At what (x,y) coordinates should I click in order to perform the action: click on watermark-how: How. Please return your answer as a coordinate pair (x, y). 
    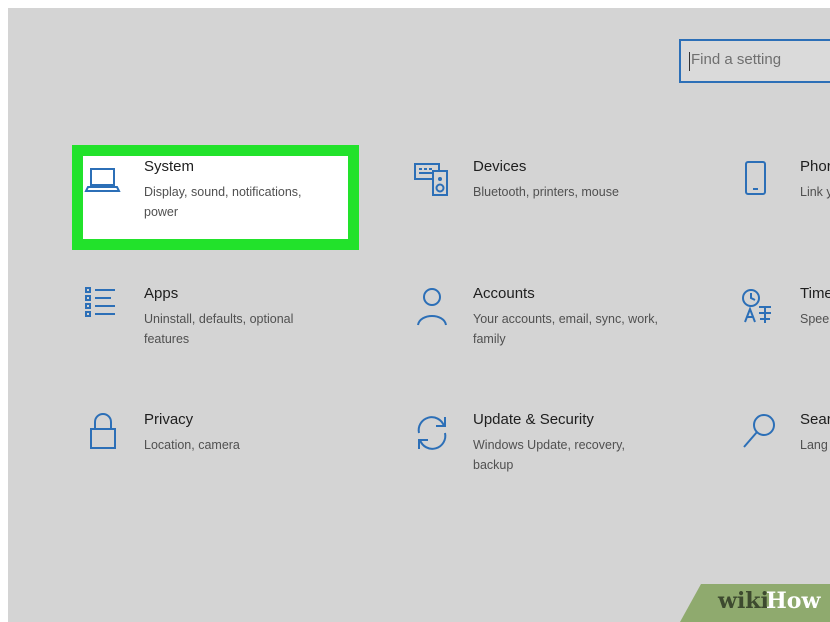
    Looking at the image, I should click on (793, 601).